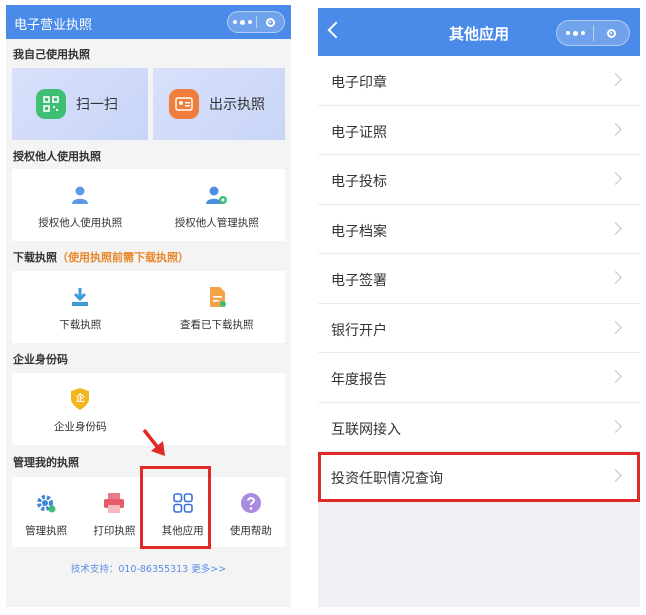 Image resolution: width=646 pixels, height=615 pixels. Describe the element at coordinates (123, 257) in the screenshot. I see `download-note: （使用执照前需下载执照）` at that location.